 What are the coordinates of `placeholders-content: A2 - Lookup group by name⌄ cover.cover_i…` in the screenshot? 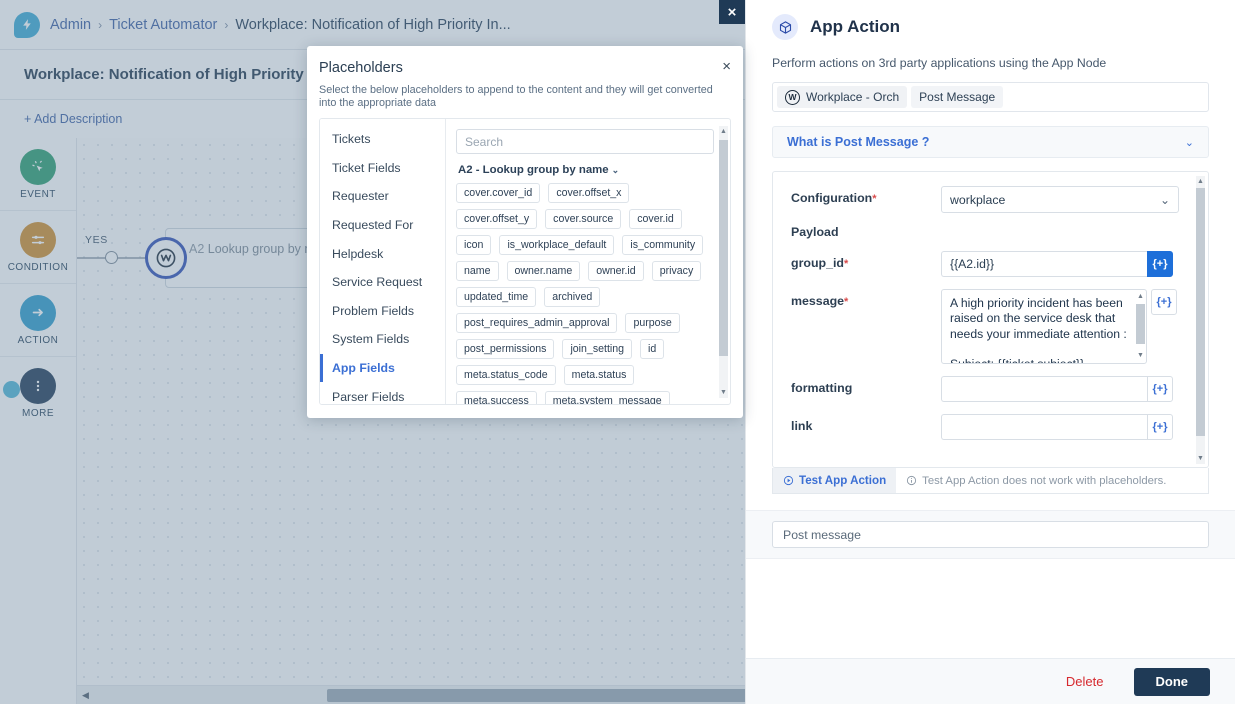 It's located at (588, 261).